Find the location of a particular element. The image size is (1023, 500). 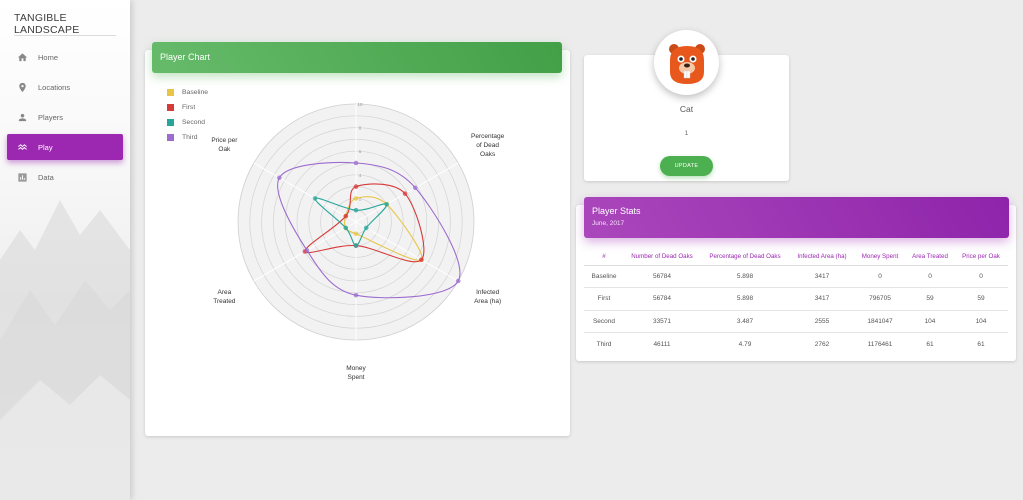

player-number: 1 is located at coordinates (686, 133).